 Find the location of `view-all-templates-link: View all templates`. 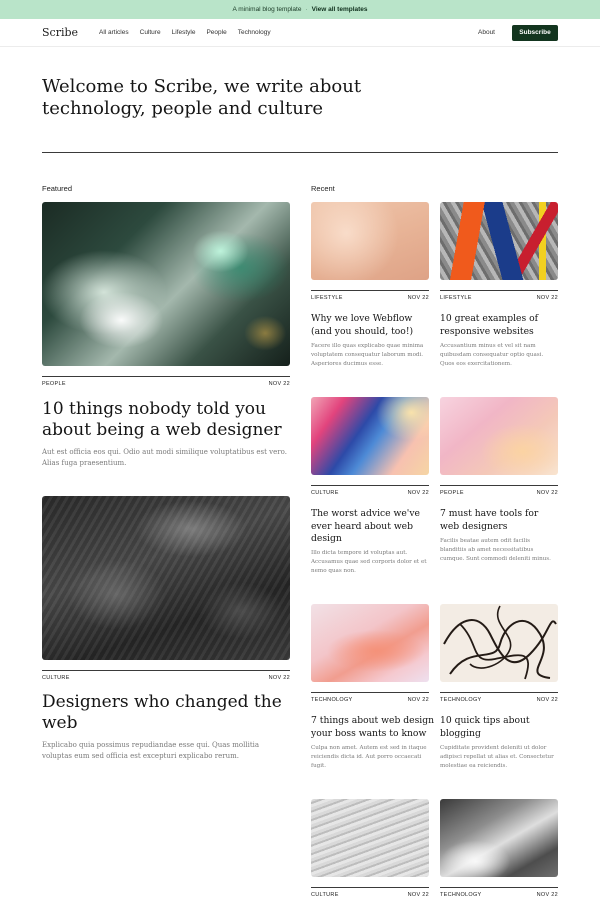

view-all-templates-link: View all templates is located at coordinates (340, 9).